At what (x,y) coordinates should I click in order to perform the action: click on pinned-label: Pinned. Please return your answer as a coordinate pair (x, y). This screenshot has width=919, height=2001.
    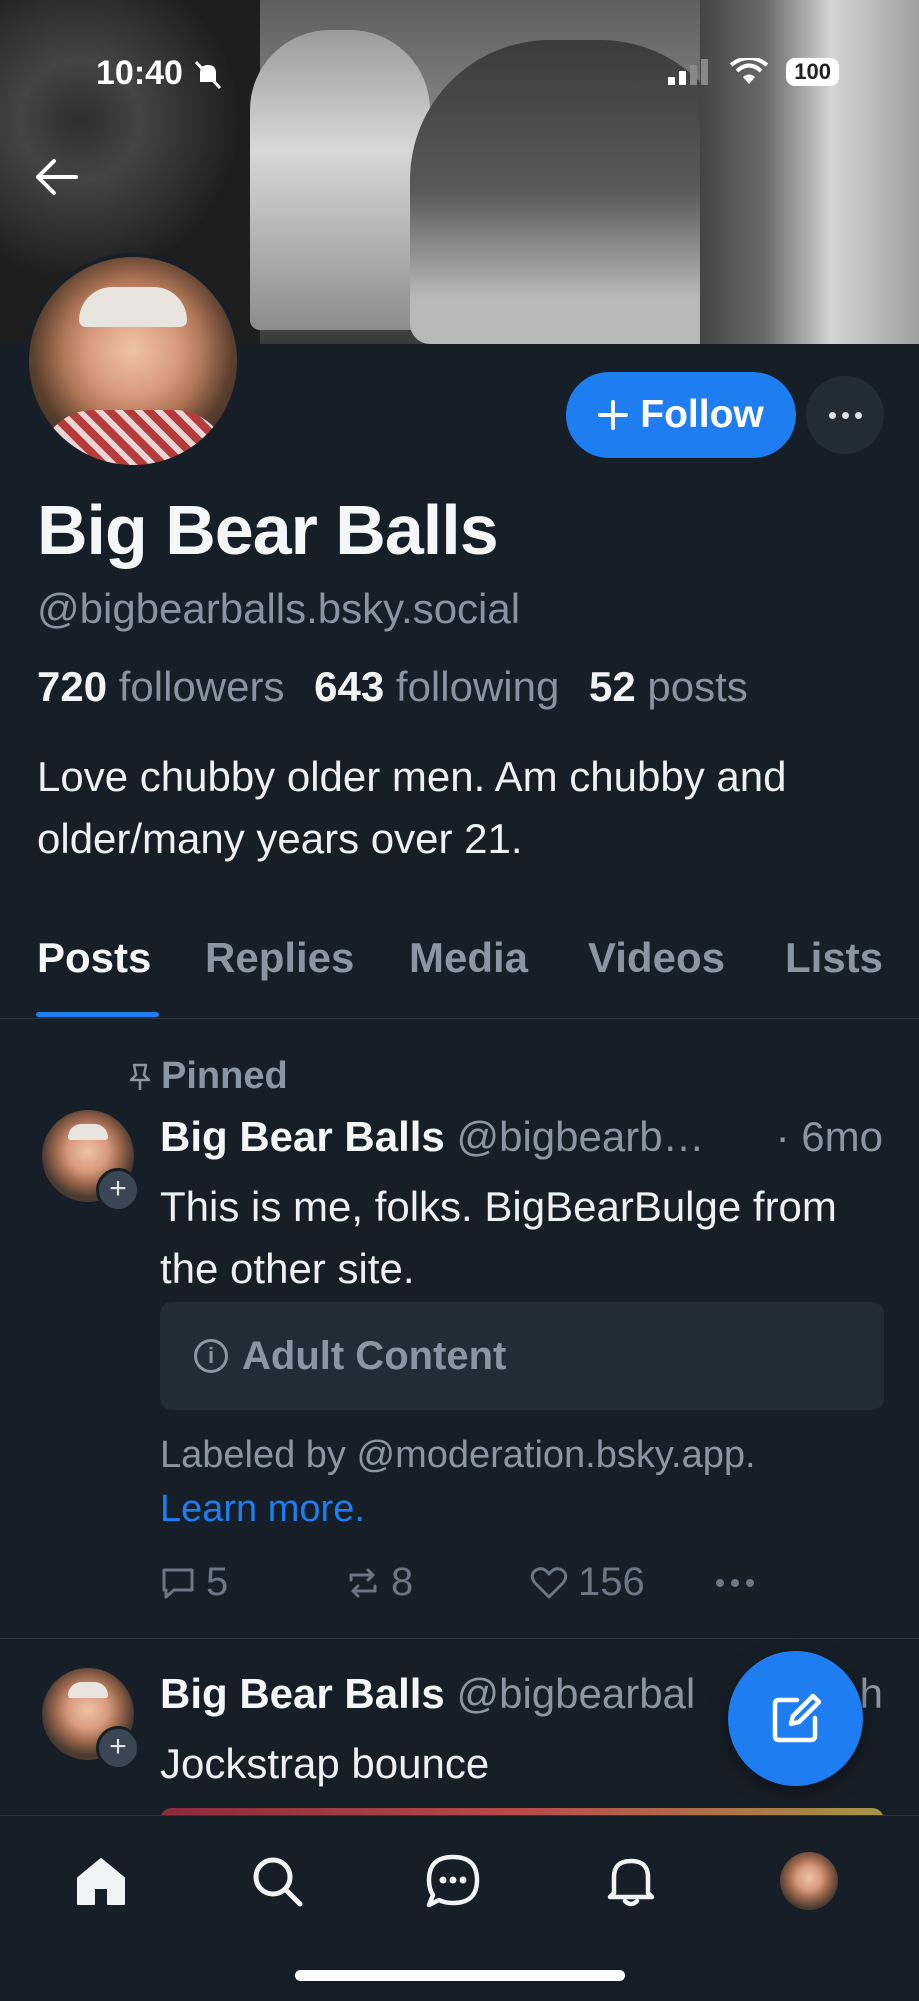
    Looking at the image, I should click on (207, 1076).